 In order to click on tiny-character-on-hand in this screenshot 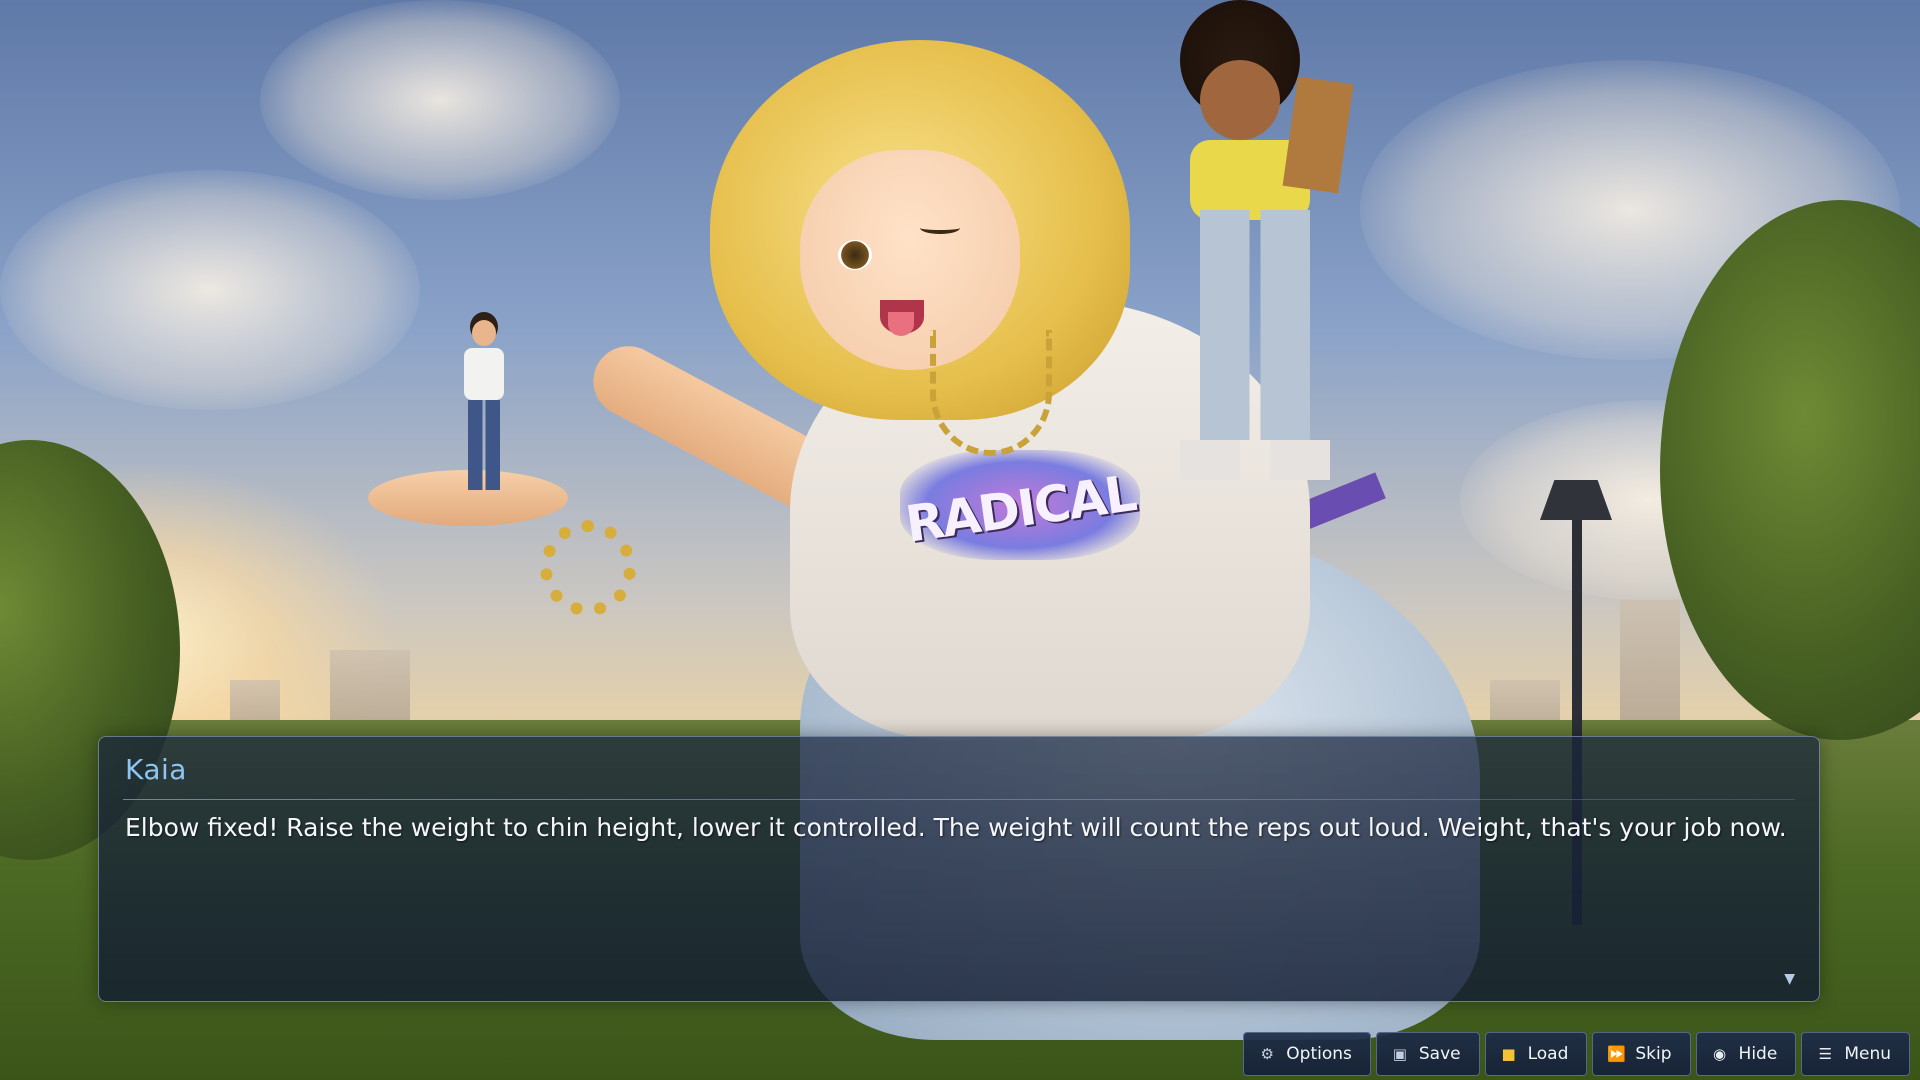, I will do `click(483, 410)`.